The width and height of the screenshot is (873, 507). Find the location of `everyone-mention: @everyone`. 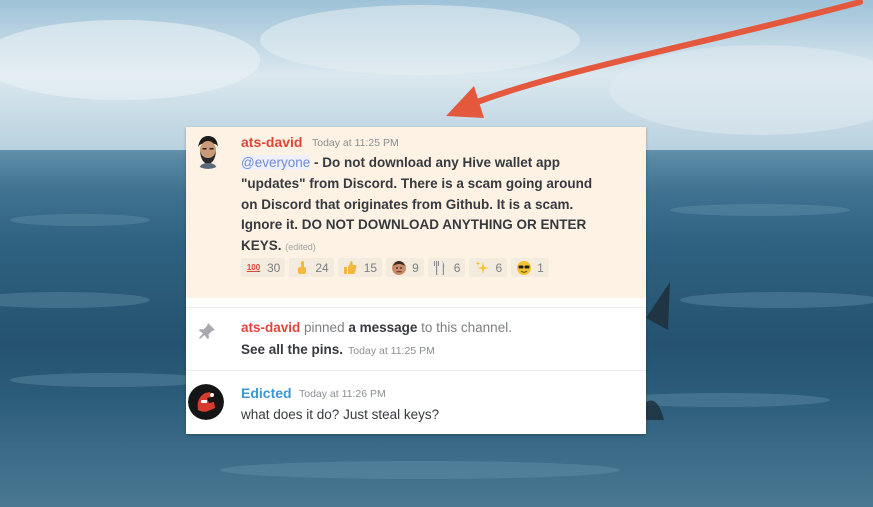

everyone-mention: @everyone is located at coordinates (276, 162).